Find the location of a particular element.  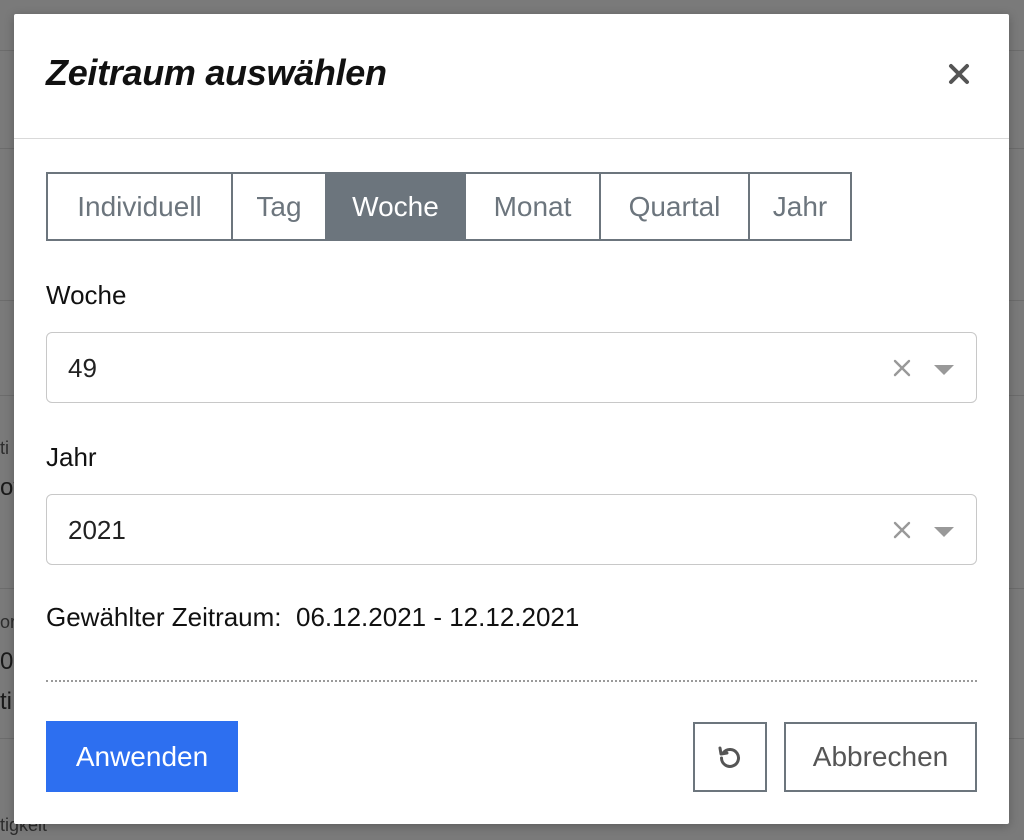

year-value: 2021 is located at coordinates (97, 530).